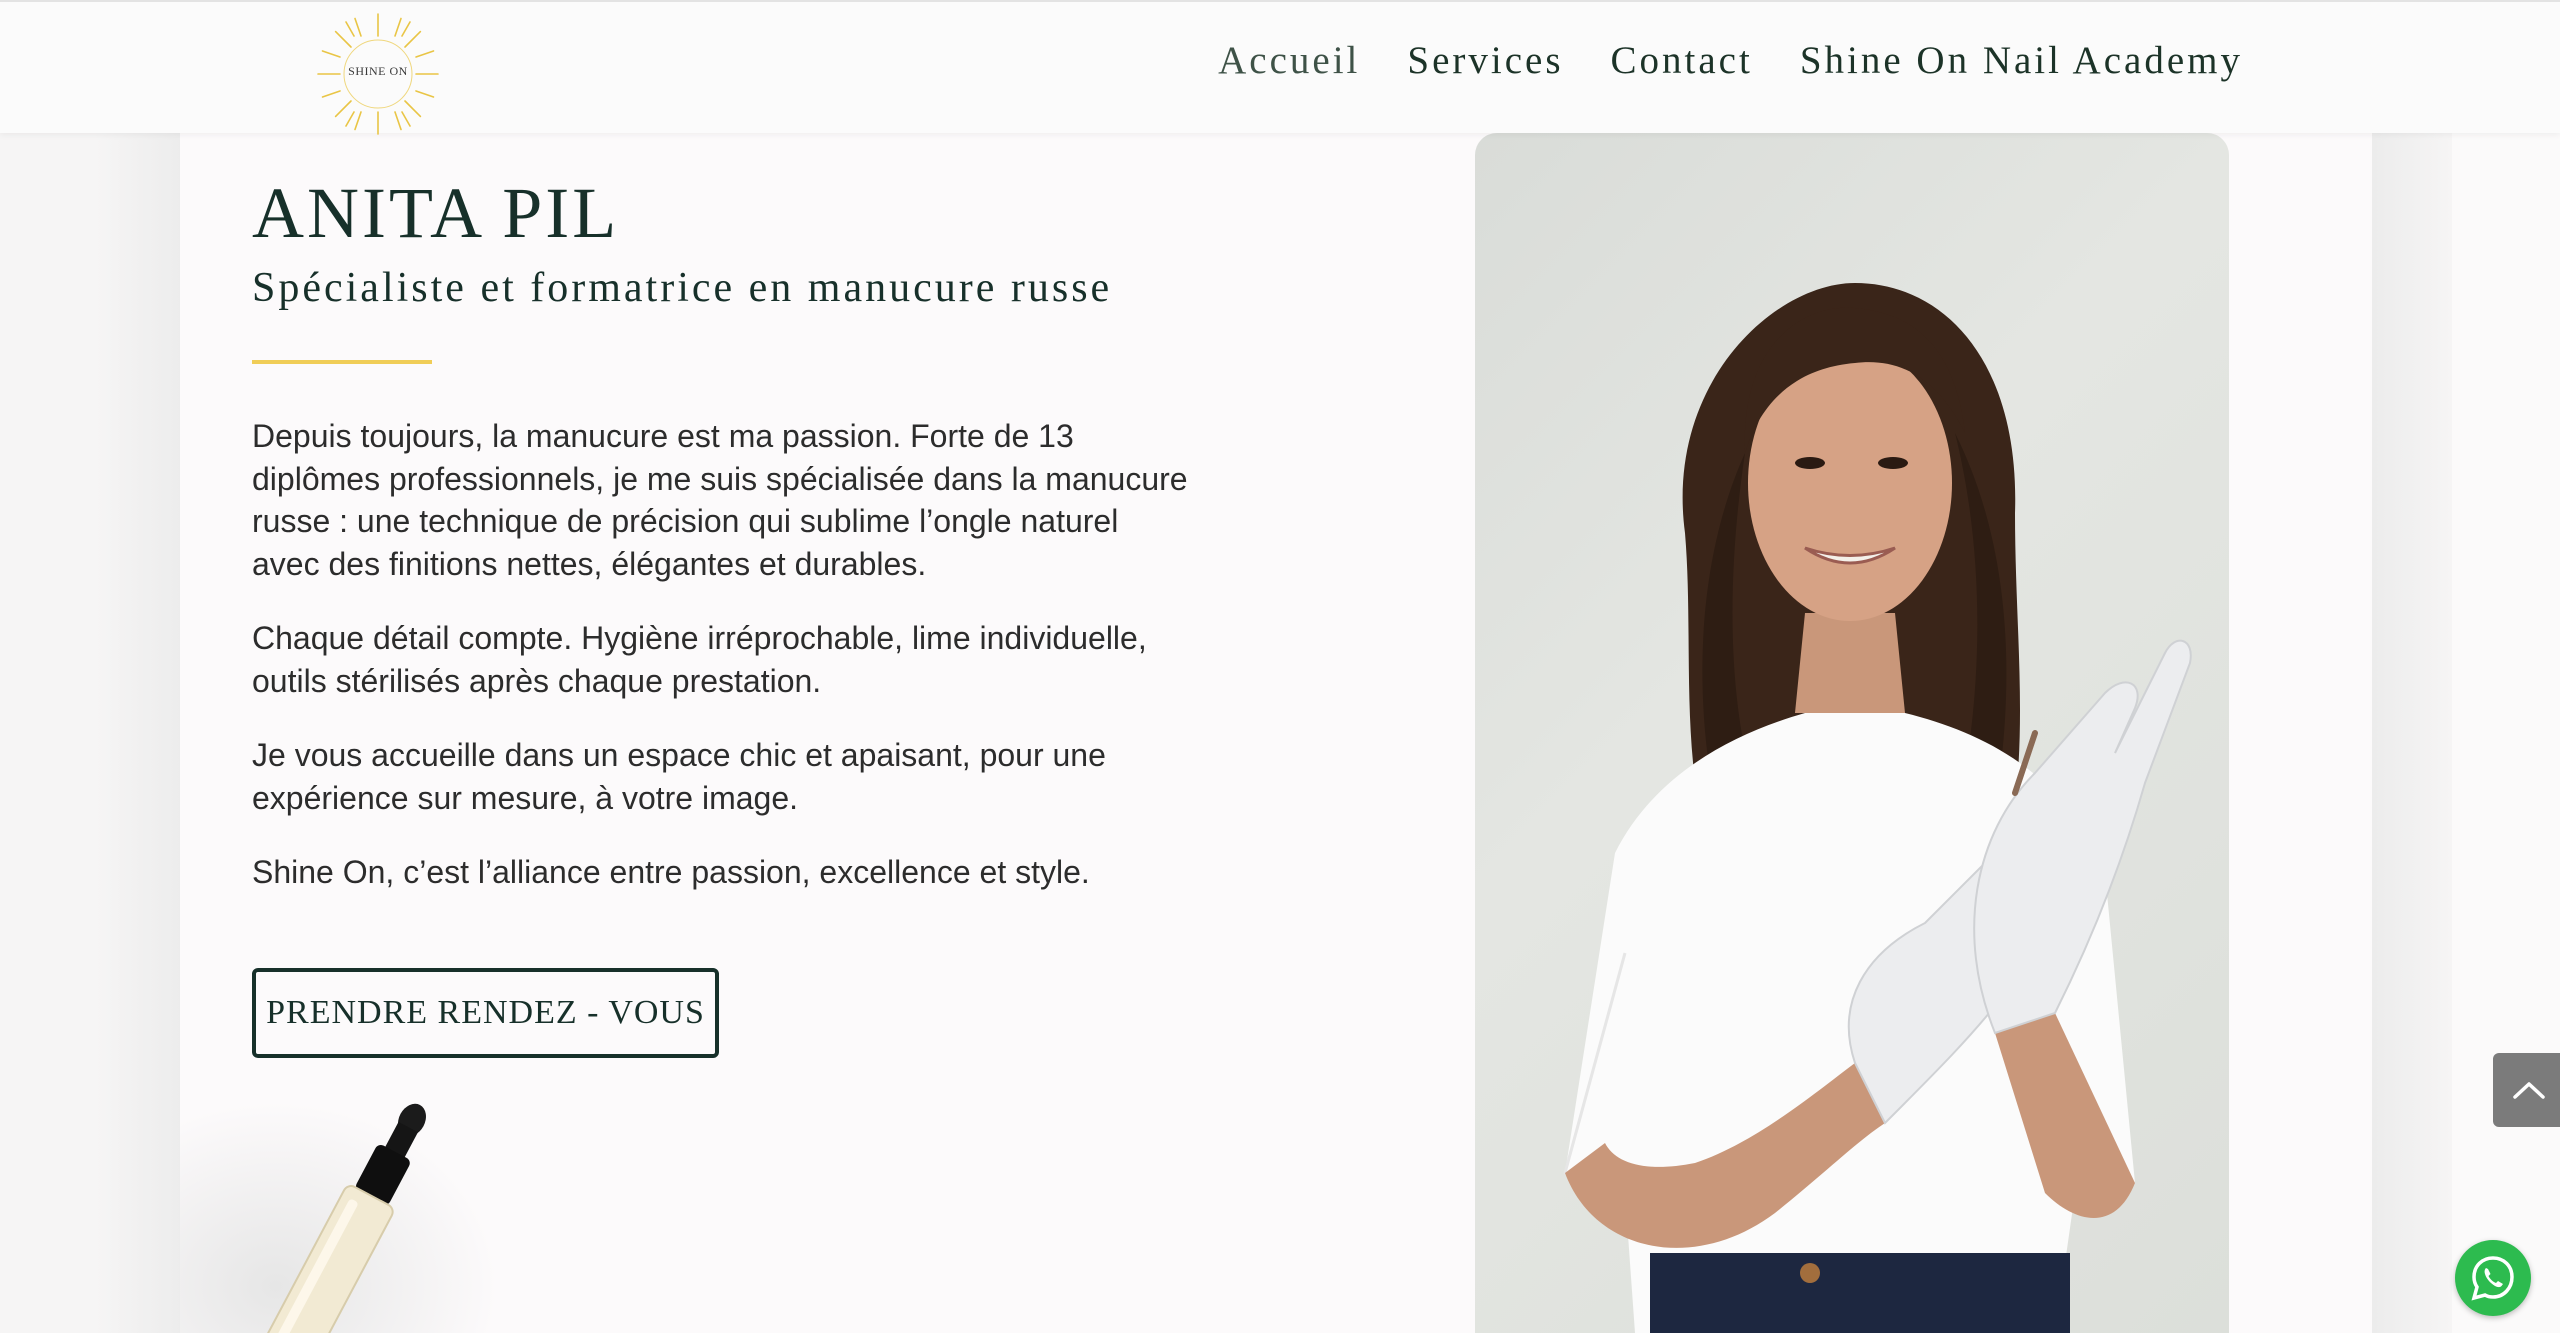 The height and width of the screenshot is (1333, 2560). I want to click on logo: SHINE ON, so click(378, 74).